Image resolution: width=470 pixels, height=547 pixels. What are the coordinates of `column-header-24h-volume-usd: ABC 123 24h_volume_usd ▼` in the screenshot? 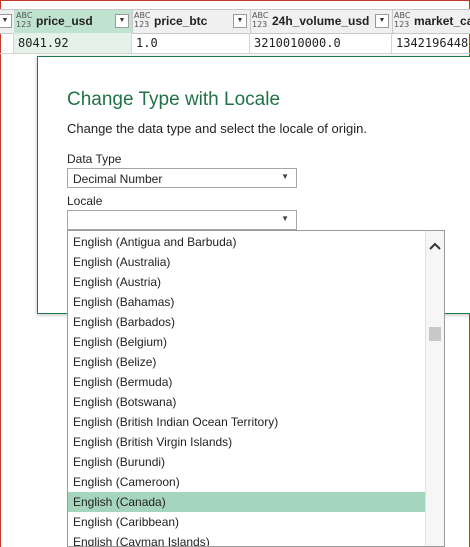 It's located at (321, 21).